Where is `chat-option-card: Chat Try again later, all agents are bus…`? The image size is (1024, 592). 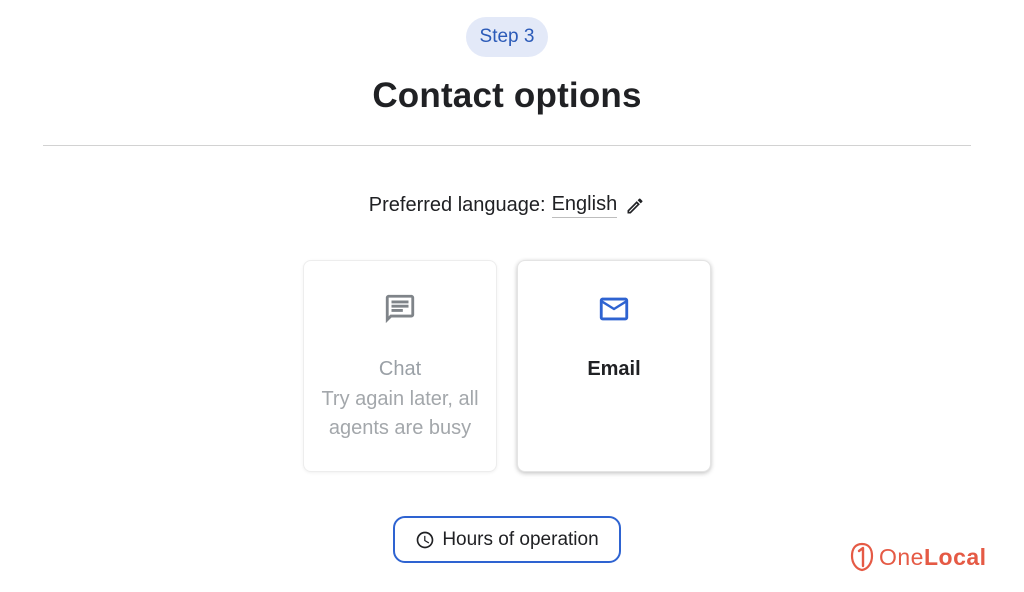
chat-option-card: Chat Try again later, all agents are bus… is located at coordinates (400, 366).